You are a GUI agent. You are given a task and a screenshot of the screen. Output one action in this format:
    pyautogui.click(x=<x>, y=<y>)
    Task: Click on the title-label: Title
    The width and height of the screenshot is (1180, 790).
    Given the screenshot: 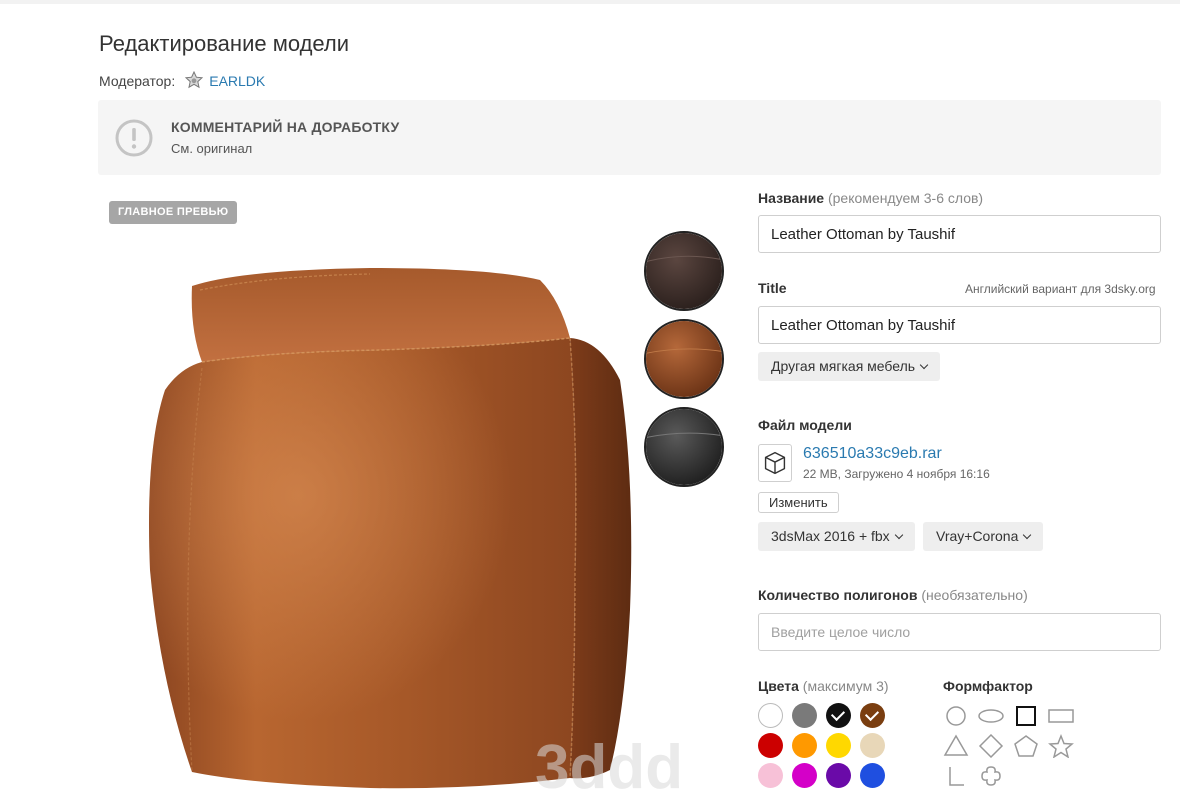 What is the action you would take?
    pyautogui.click(x=772, y=288)
    